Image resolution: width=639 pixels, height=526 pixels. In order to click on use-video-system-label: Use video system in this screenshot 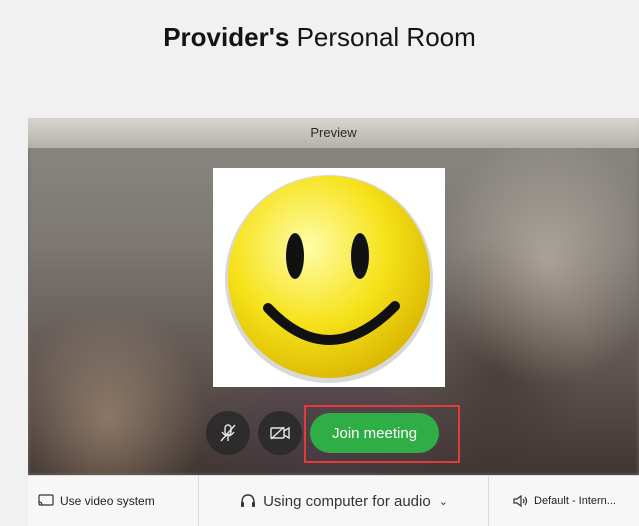, I will do `click(107, 501)`.